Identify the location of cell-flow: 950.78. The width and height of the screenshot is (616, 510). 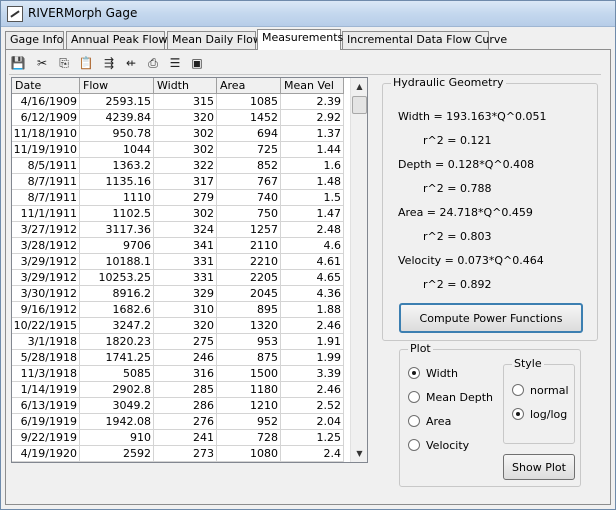
(117, 134).